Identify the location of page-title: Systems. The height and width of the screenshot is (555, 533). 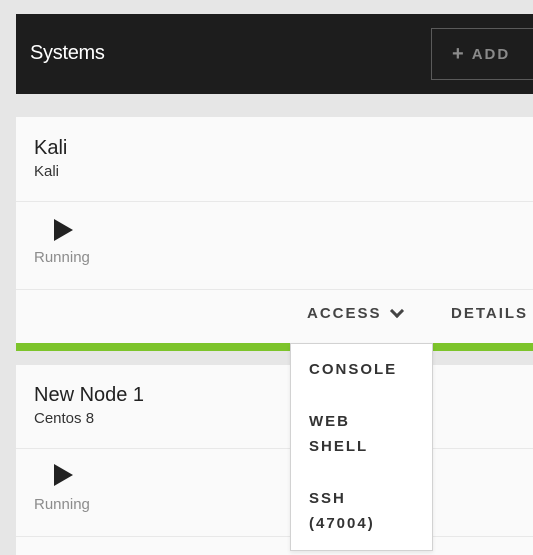
(67, 53).